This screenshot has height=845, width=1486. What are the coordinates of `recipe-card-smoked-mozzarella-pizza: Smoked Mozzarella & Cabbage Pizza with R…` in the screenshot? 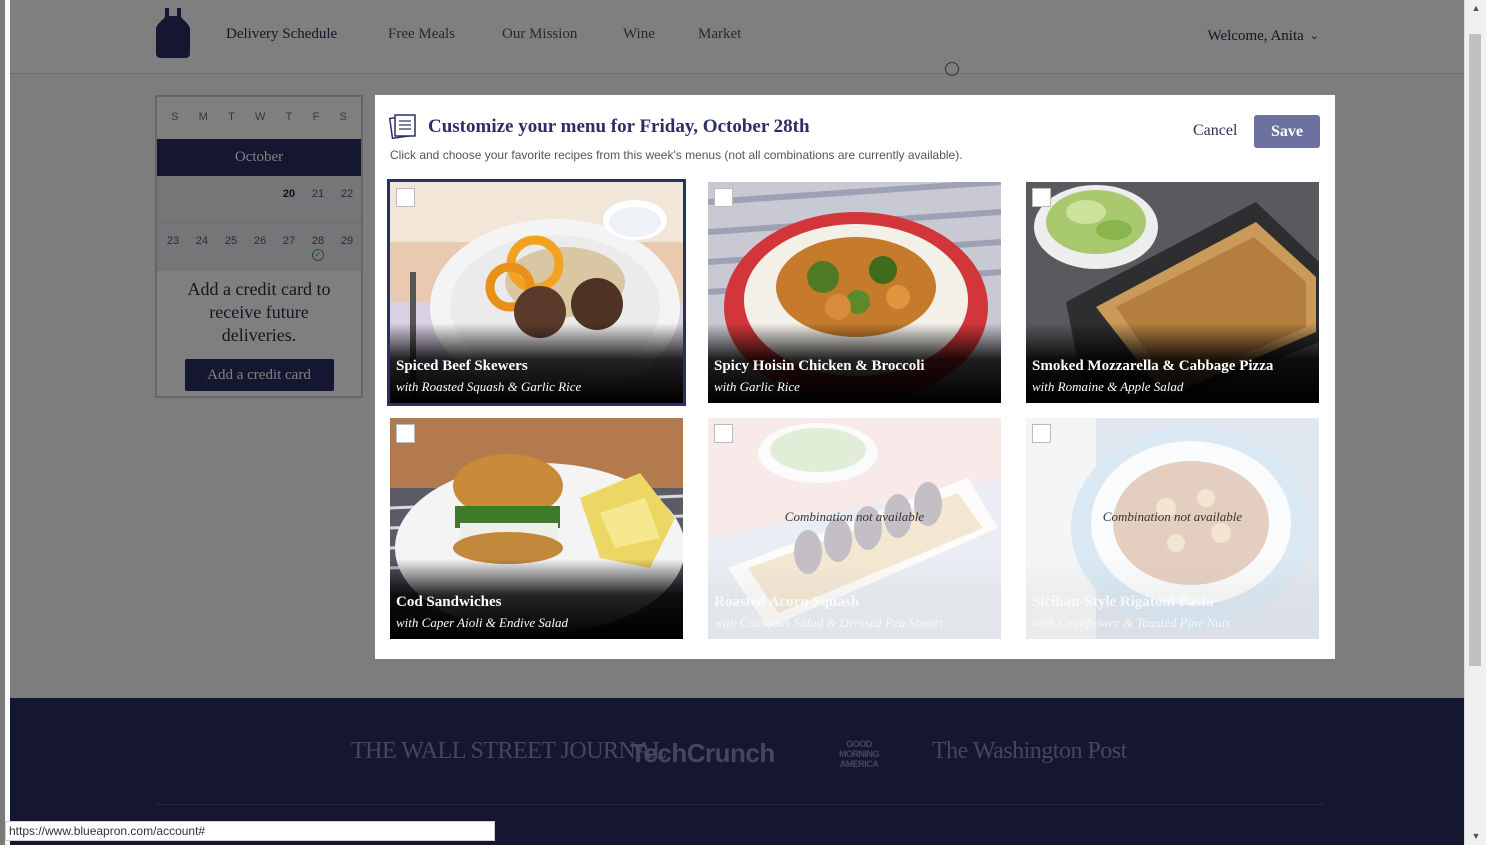 It's located at (1172, 292).